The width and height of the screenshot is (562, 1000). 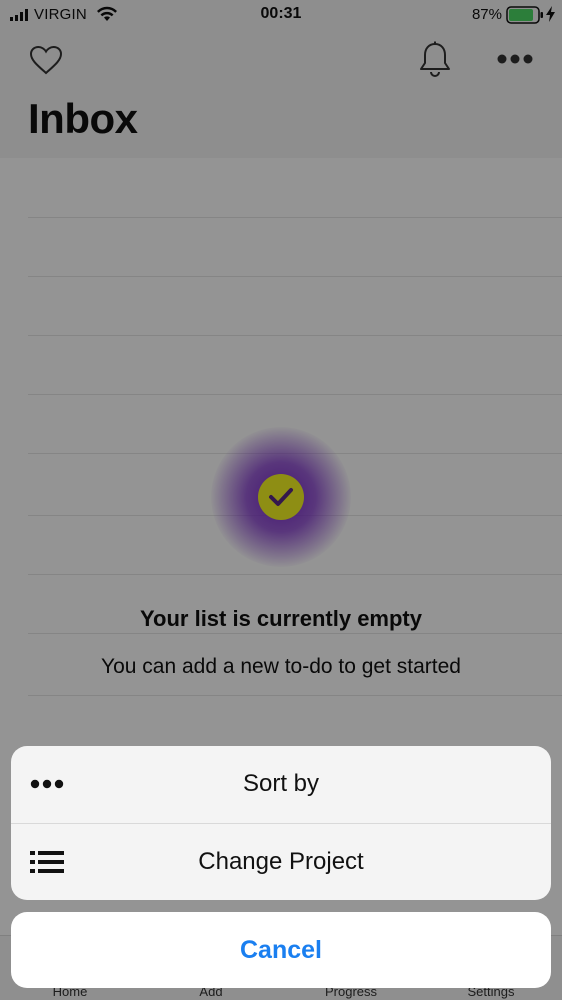 I want to click on cancel-button: Cancel, so click(x=281, y=950).